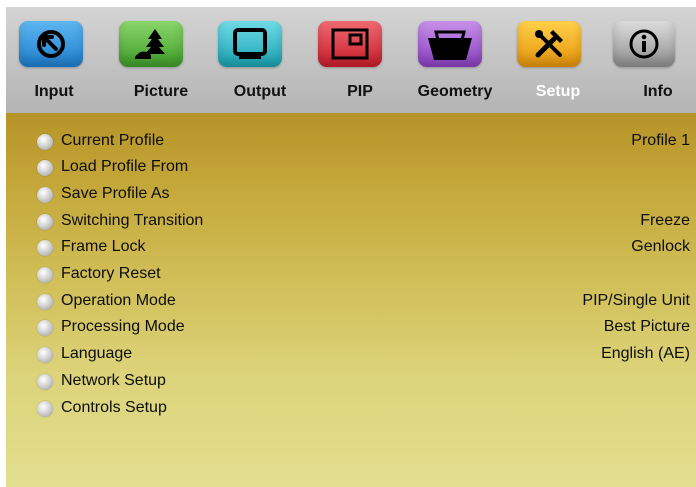 The height and width of the screenshot is (487, 696). What do you see at coordinates (660, 140) in the screenshot?
I see `menu-item-value: Profile 1` at bounding box center [660, 140].